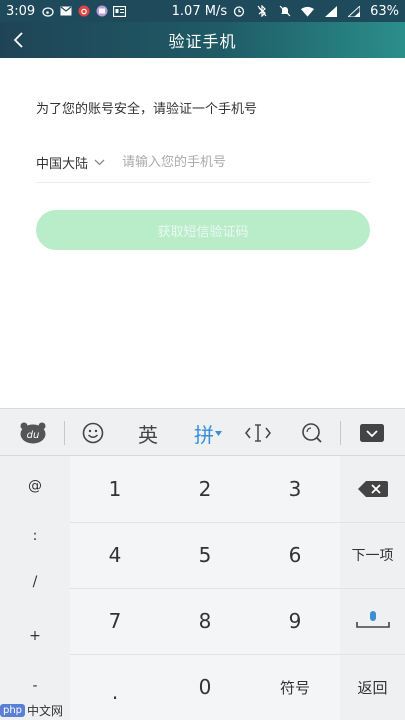 This screenshot has width=405, height=720. Describe the element at coordinates (238, 11) in the screenshot. I see `alarm-icon` at that location.